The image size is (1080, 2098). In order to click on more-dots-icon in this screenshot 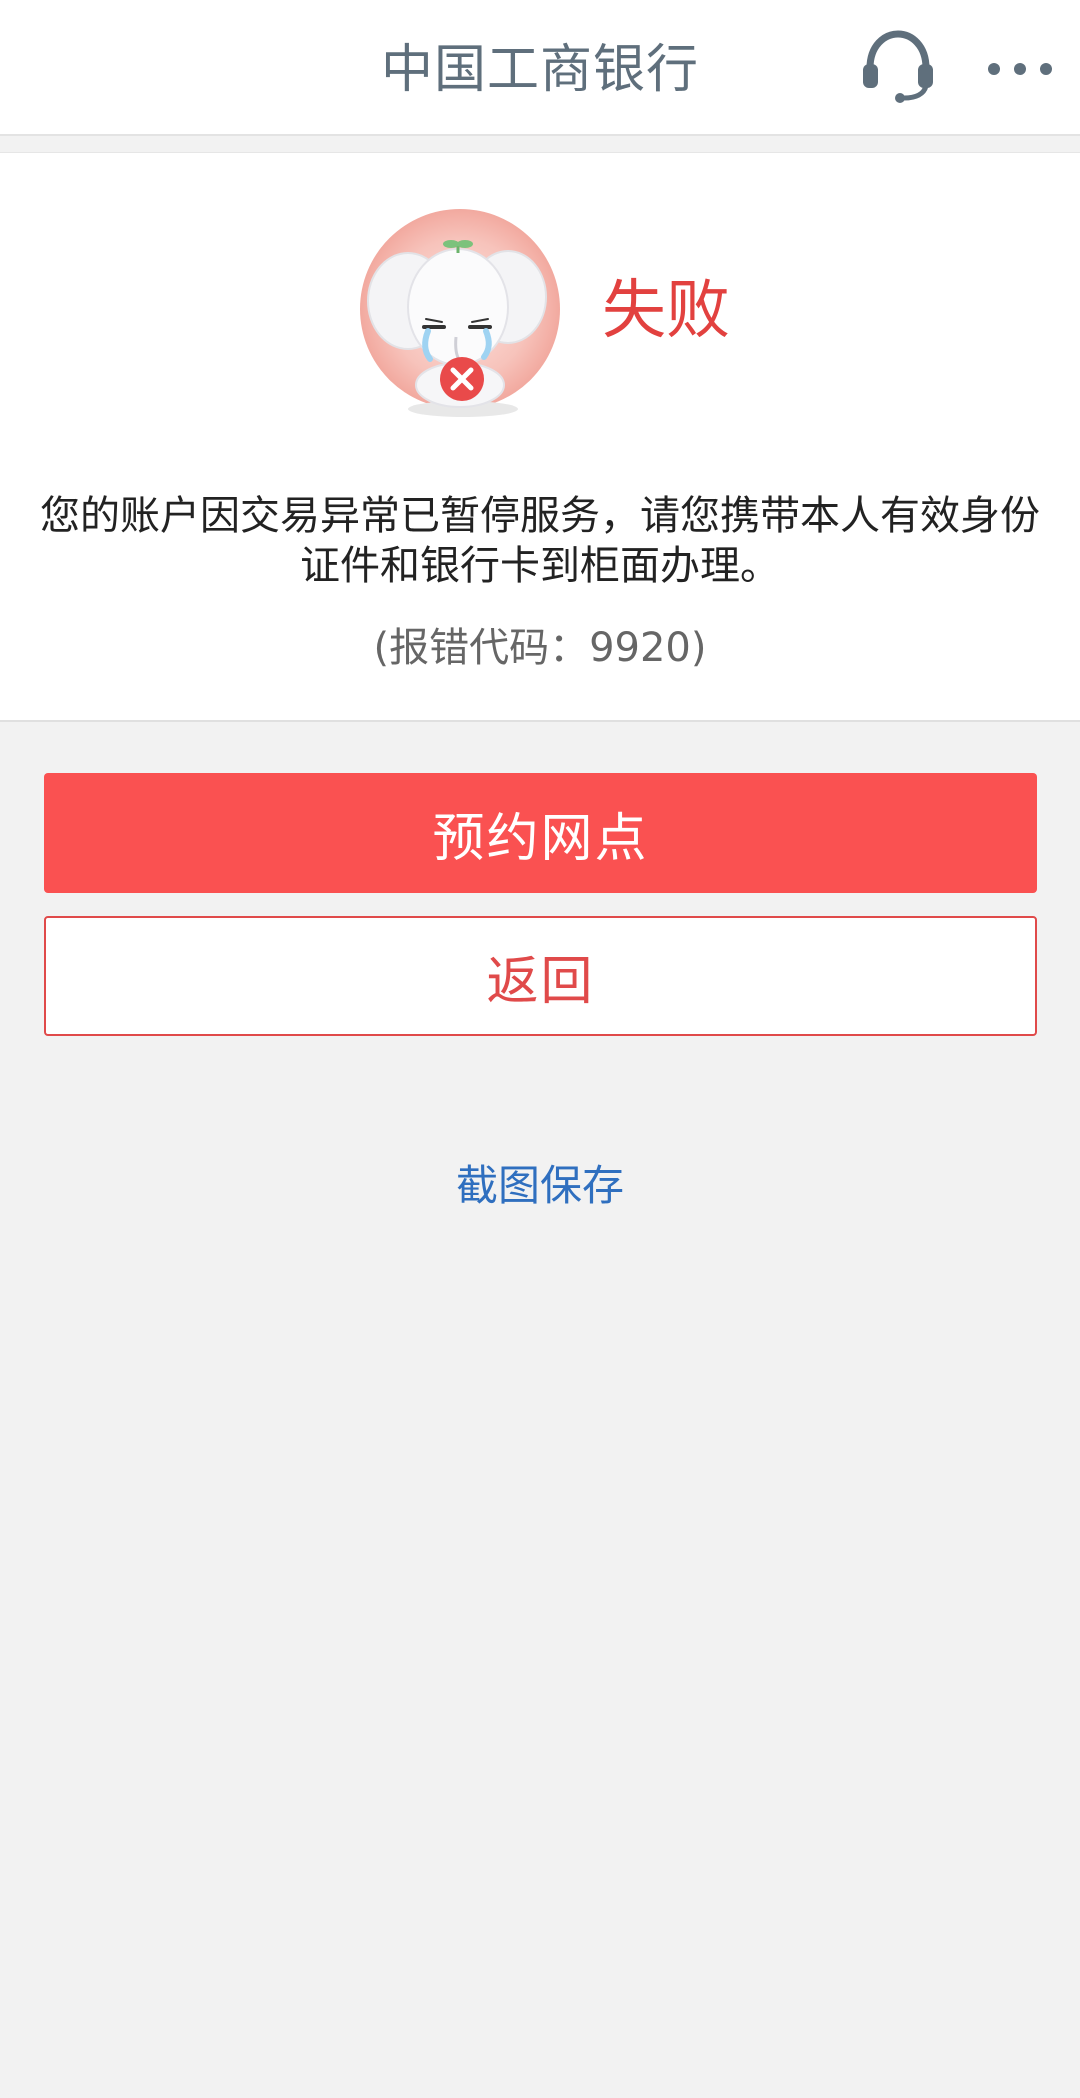, I will do `click(1020, 69)`.